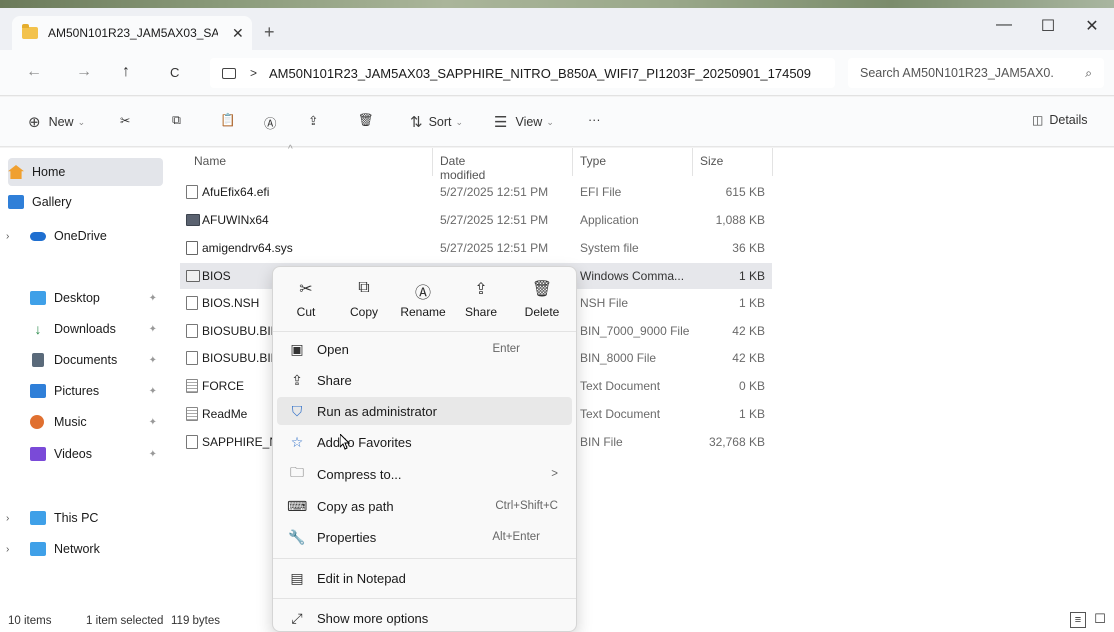 The image size is (1114, 632). Describe the element at coordinates (366, 120) in the screenshot. I see `delete-icon: 🗑` at that location.